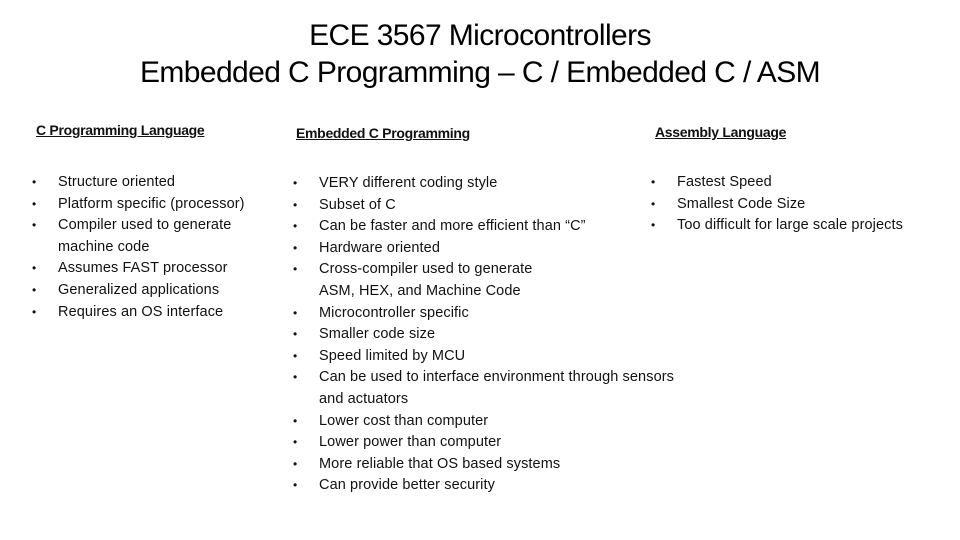 Image resolution: width=960 pixels, height=540 pixels. I want to click on list-item-text: machine code, so click(104, 246).